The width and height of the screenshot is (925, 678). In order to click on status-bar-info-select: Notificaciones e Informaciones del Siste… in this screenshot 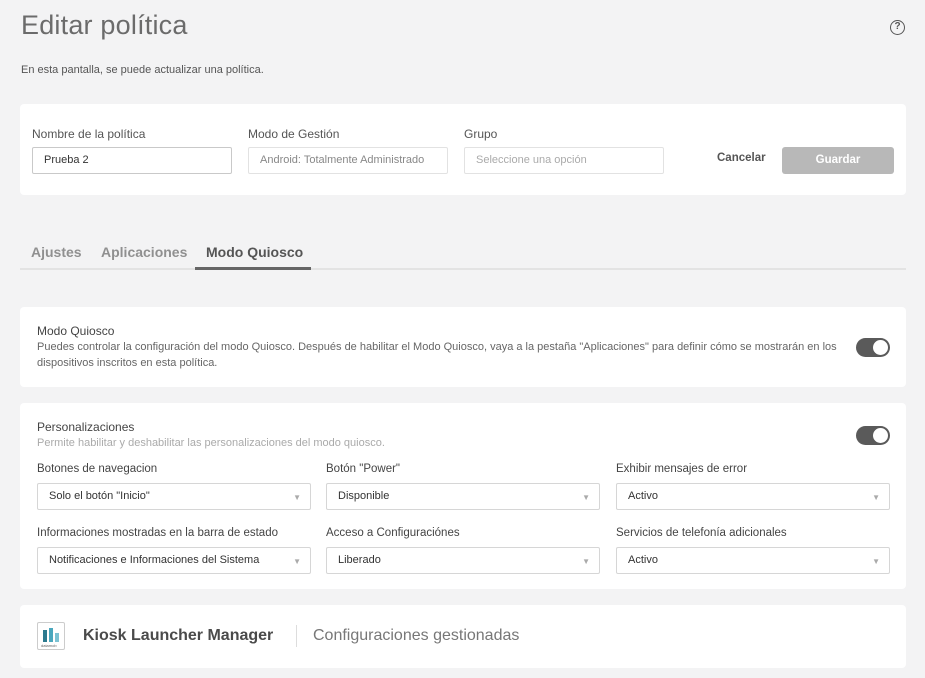, I will do `click(174, 560)`.